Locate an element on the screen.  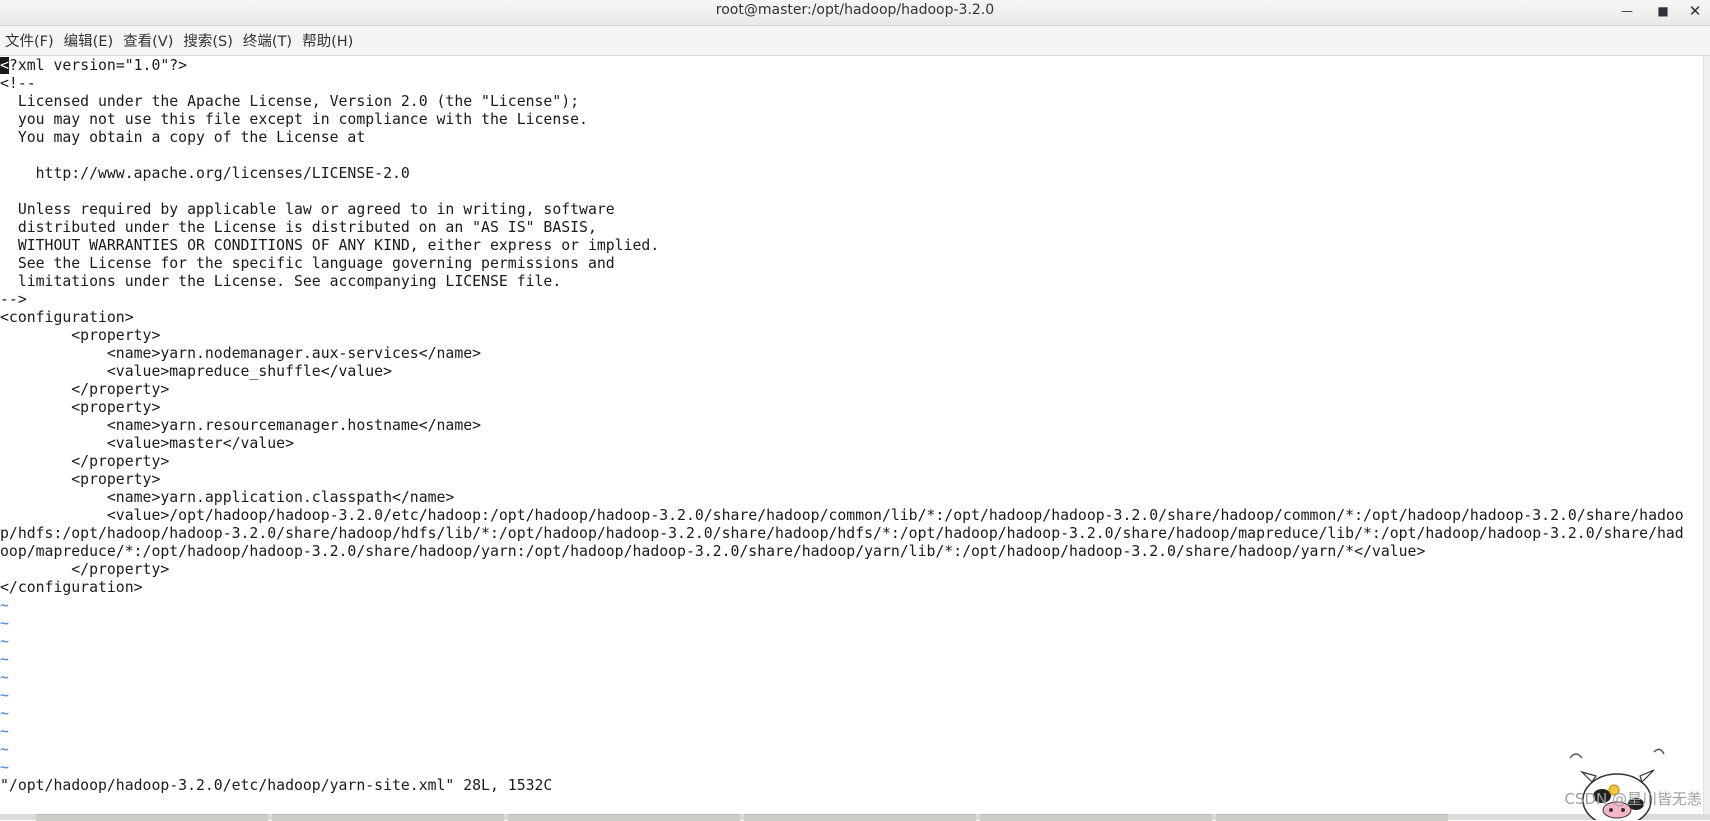
menu-bar: 文件(F) 编辑(E) 查看(V) 搜索(S) 终端(T) 帮助(H) is located at coordinates (855, 41).